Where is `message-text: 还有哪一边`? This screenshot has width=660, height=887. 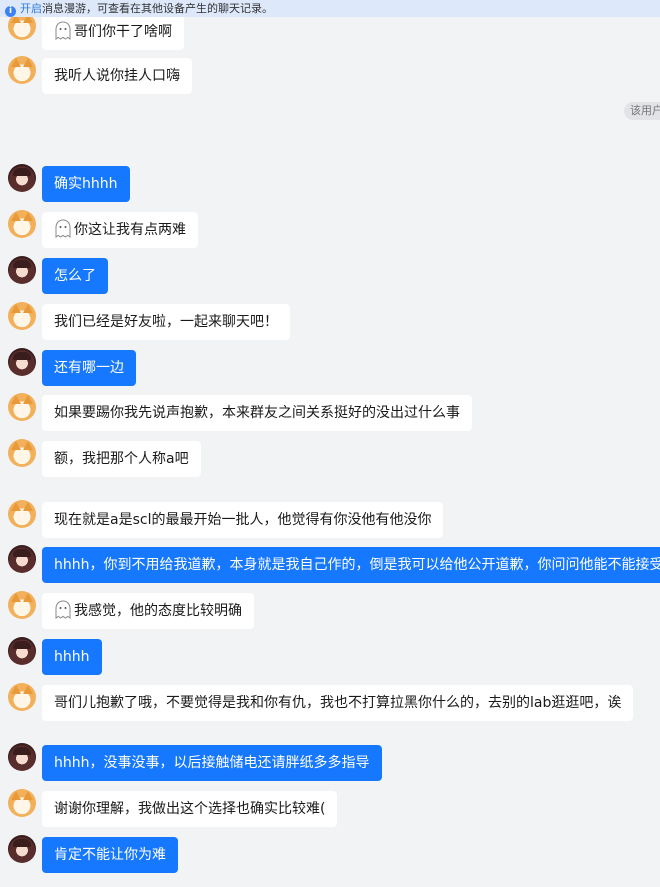
message-text: 还有哪一边 is located at coordinates (89, 368).